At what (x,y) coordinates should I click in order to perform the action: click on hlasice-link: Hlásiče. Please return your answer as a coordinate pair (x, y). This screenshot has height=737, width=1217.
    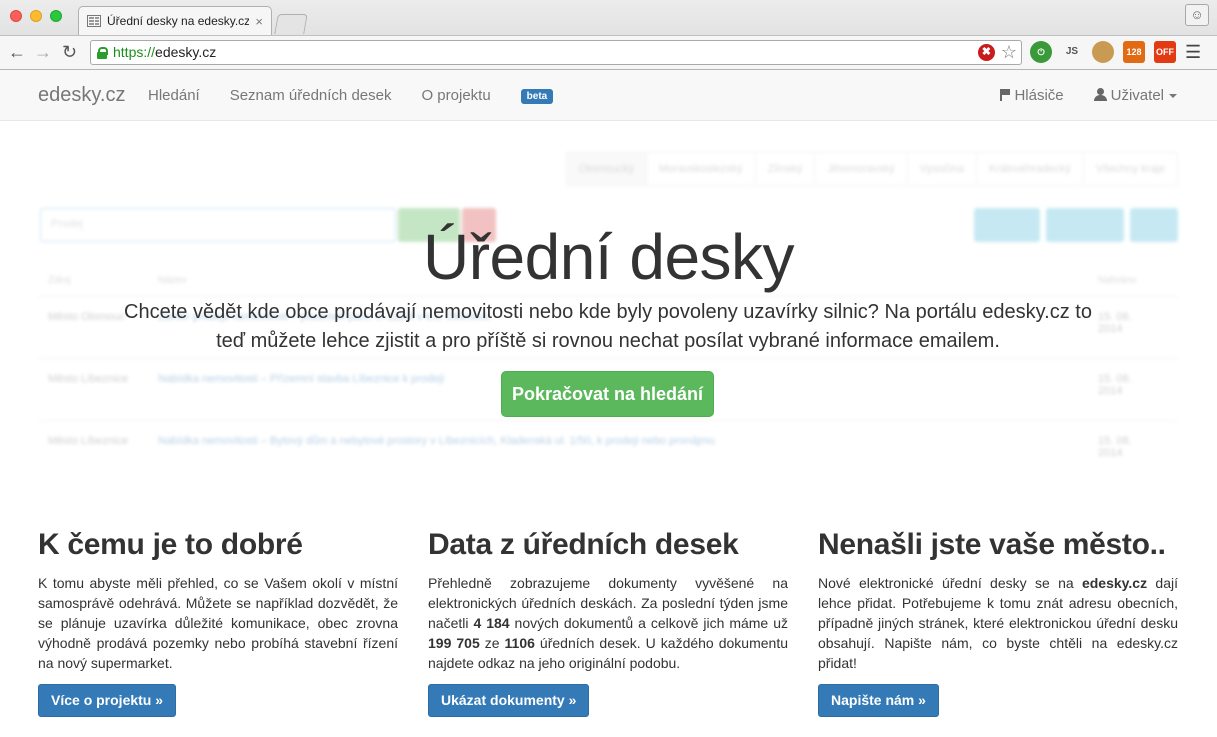
    Looking at the image, I should click on (1032, 95).